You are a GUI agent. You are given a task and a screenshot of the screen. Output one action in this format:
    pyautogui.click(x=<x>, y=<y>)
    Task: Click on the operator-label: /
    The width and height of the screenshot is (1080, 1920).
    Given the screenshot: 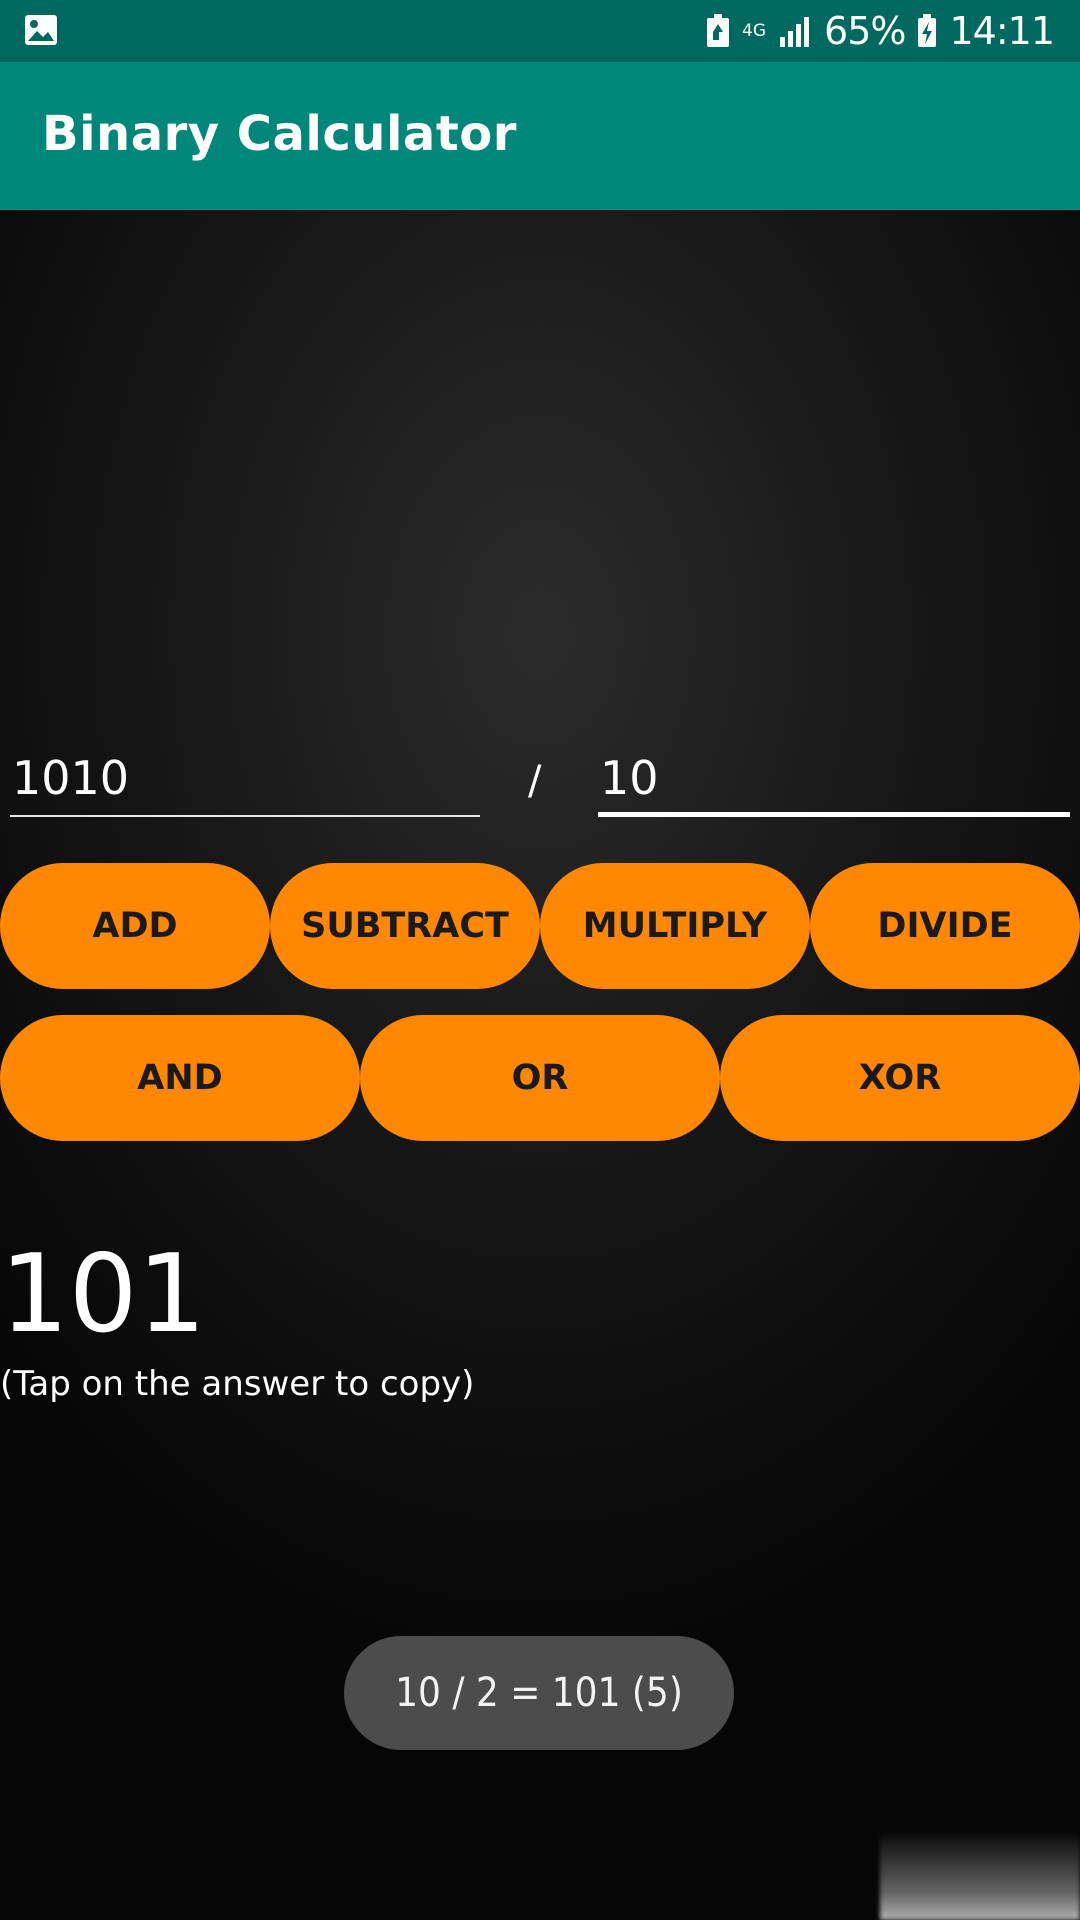 What is the action you would take?
    pyautogui.click(x=535, y=781)
    